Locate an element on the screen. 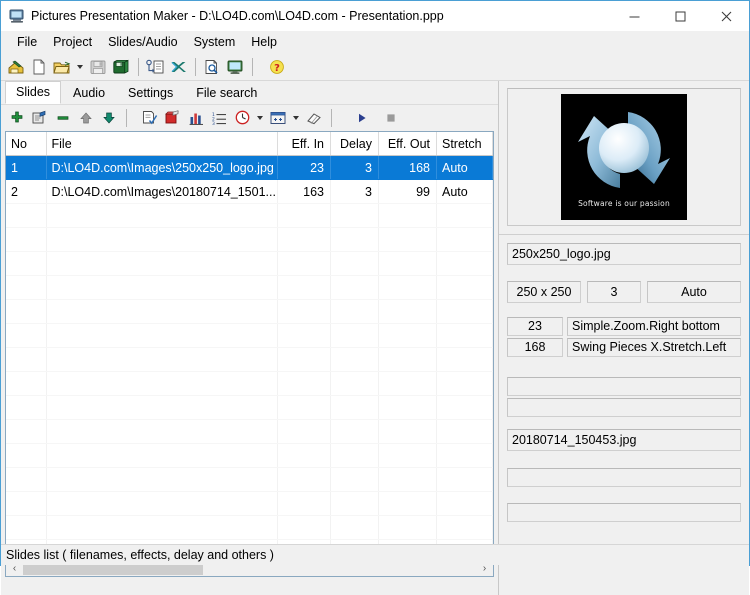  import-slides-icon is located at coordinates (155, 67).